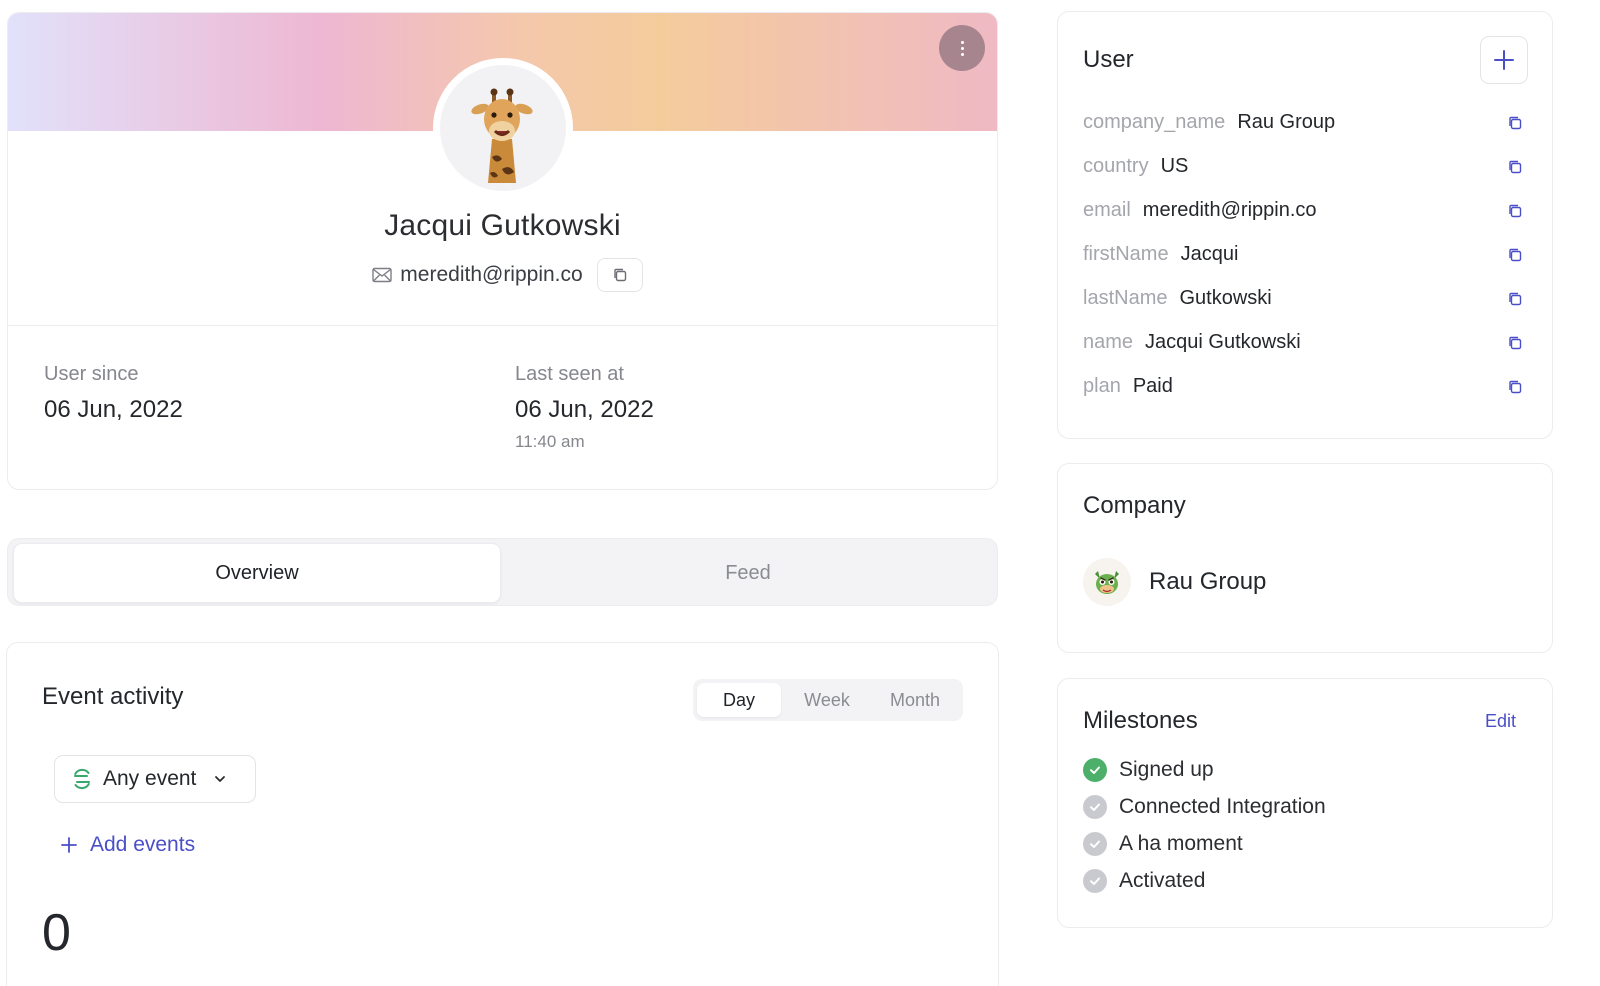  Describe the element at coordinates (1500, 721) in the screenshot. I see `edit-milestones-button: Edit` at that location.